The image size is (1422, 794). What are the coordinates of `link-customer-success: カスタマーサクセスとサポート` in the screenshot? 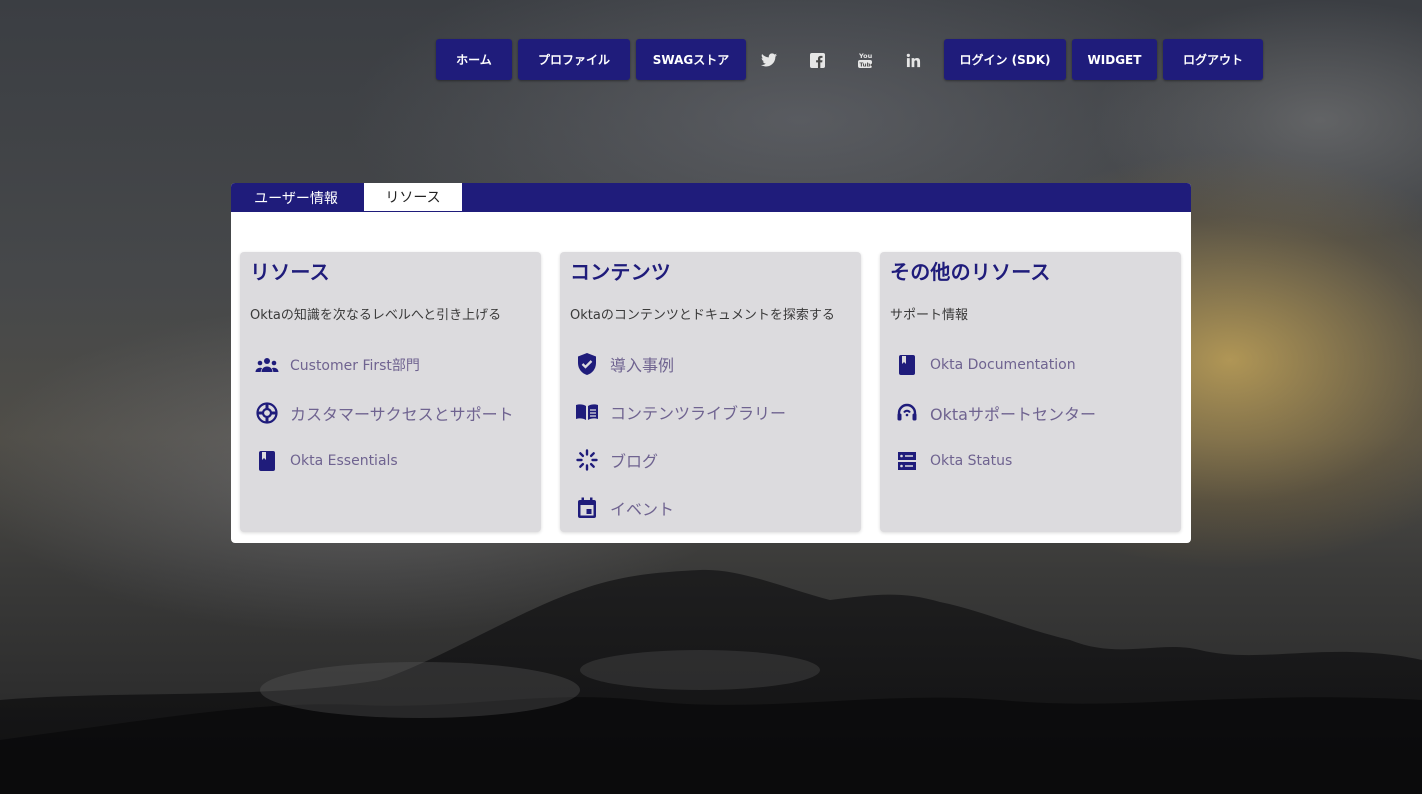 It's located at (384, 413).